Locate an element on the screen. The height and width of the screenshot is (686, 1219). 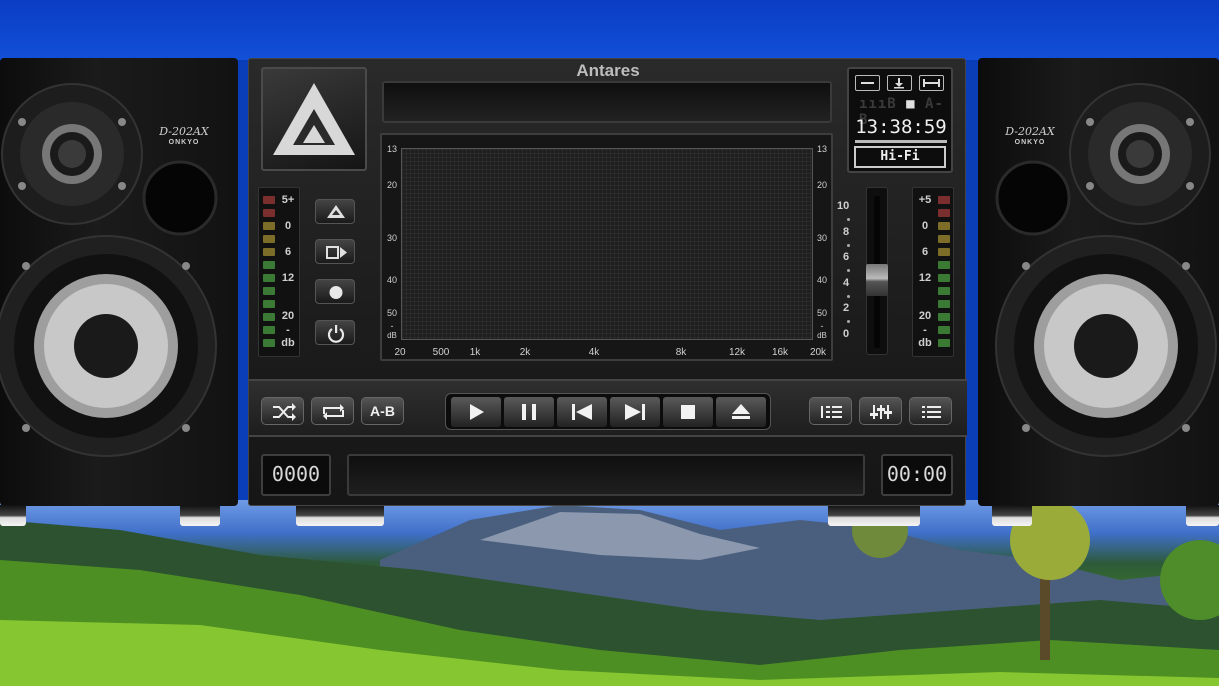
playlist-button is located at coordinates (930, 411).